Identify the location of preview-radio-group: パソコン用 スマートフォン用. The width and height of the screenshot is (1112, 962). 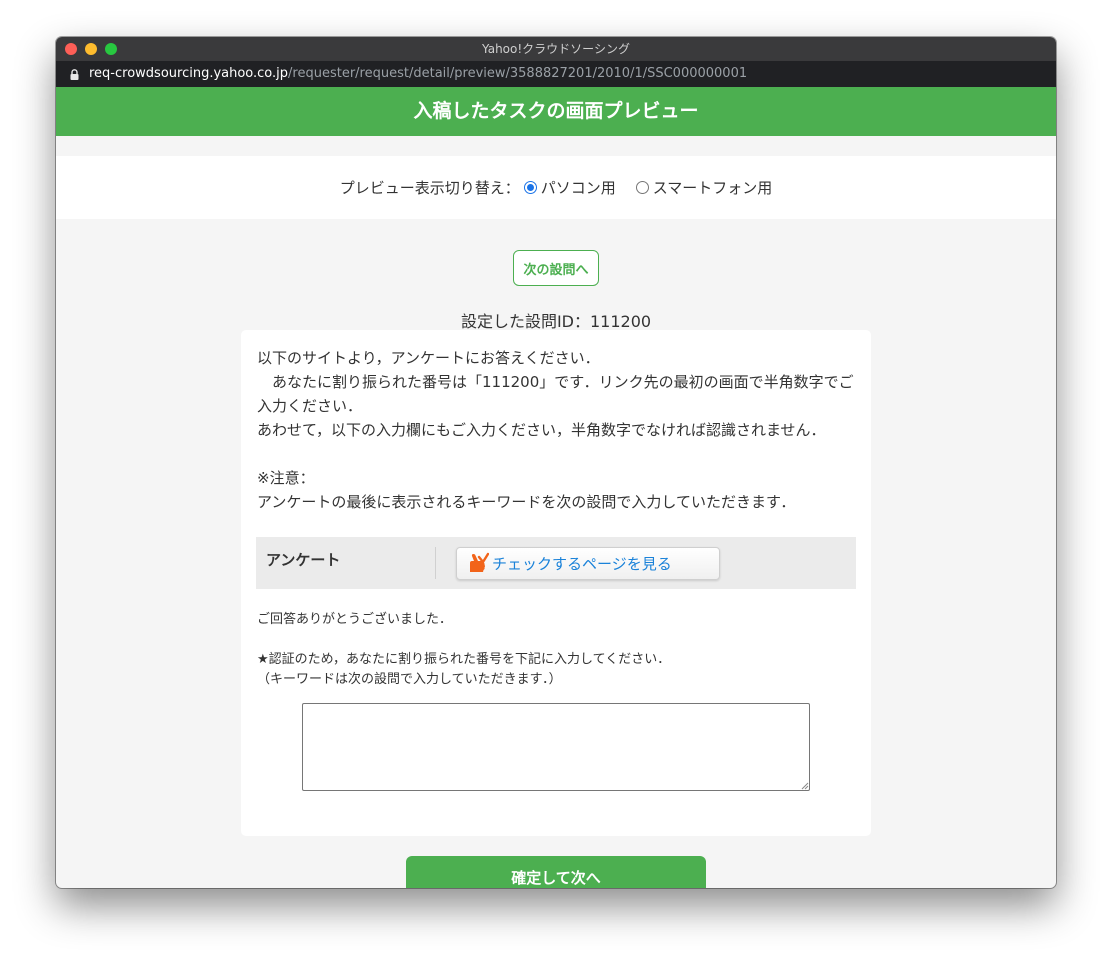
(646, 187).